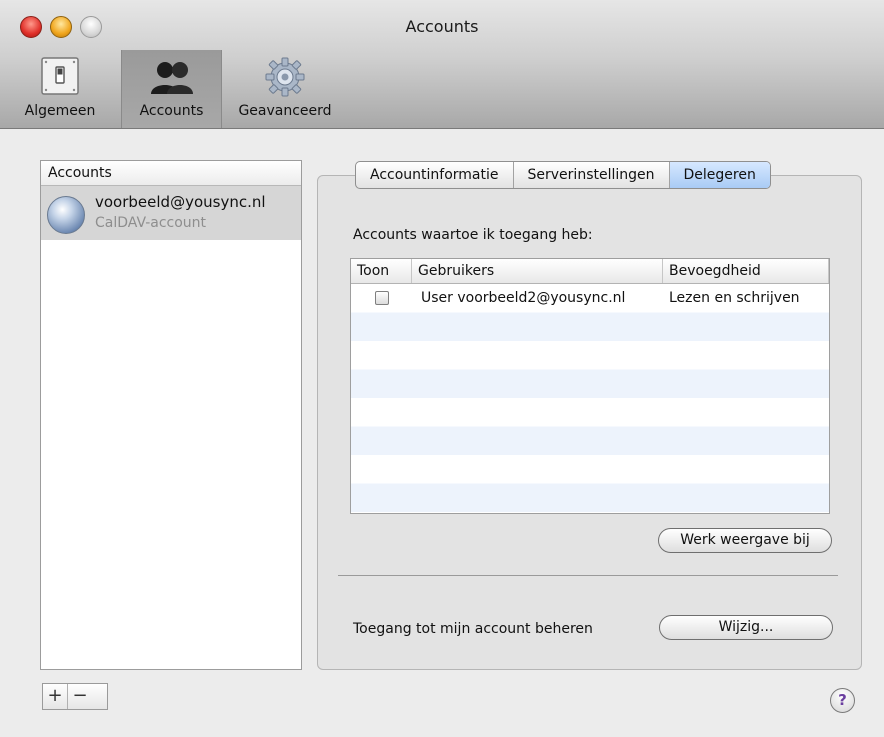 This screenshot has height=737, width=884. I want to click on toolbar-item-geavanceerd: Geavanceerd, so click(285, 89).